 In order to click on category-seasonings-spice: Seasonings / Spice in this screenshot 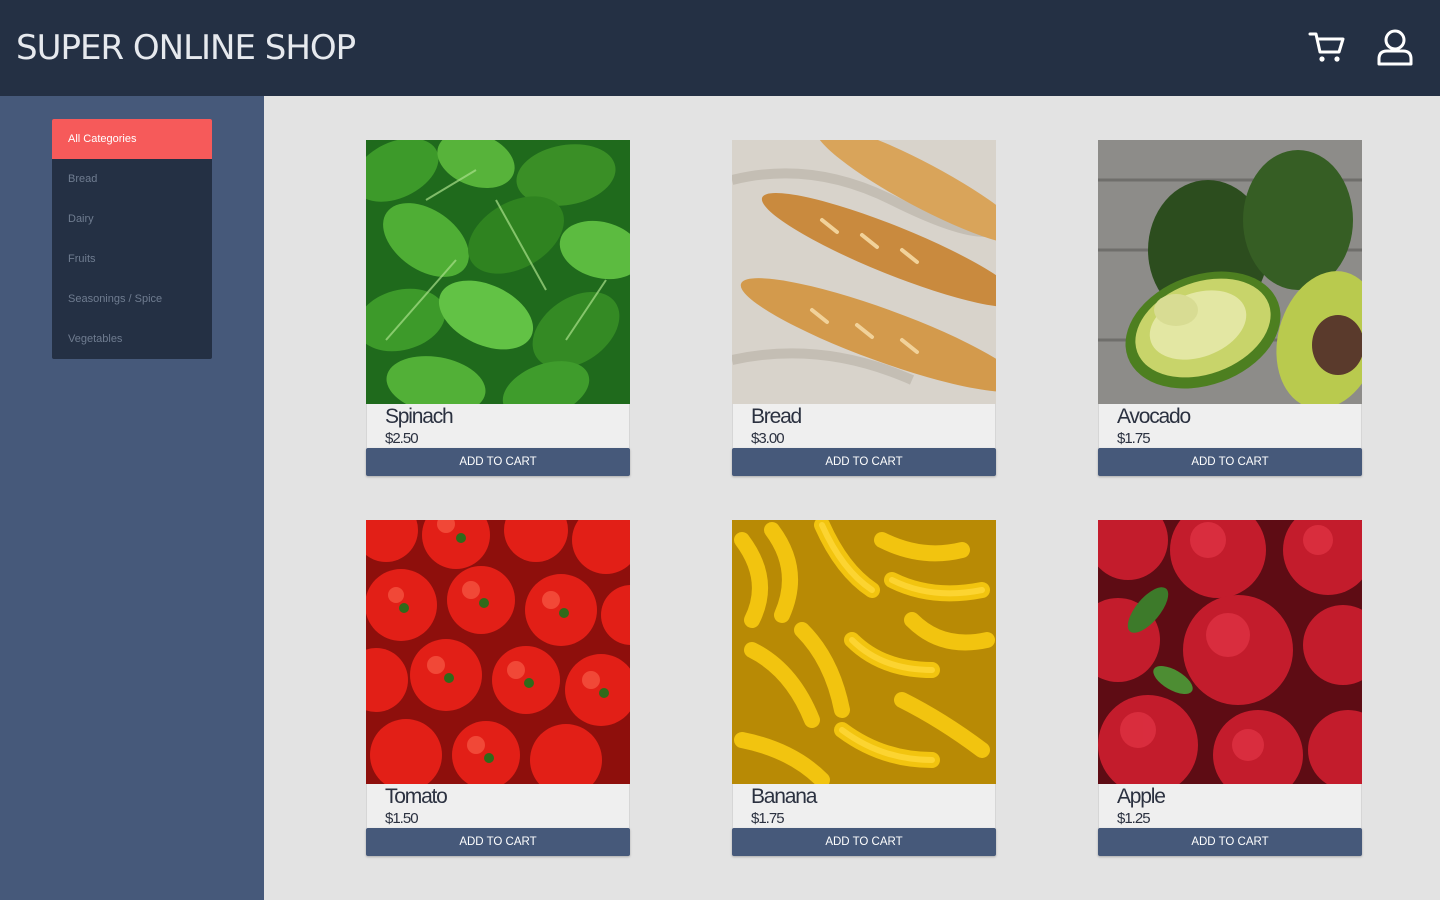, I will do `click(132, 299)`.